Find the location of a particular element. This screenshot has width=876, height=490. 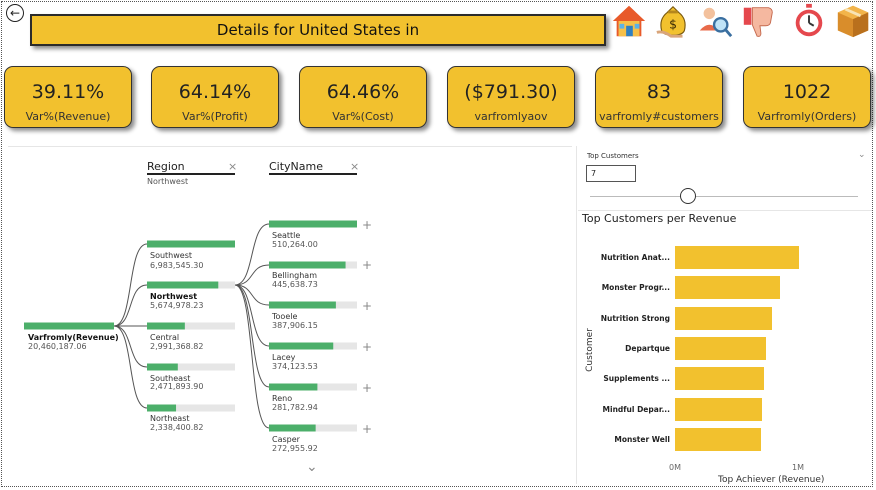

city-value-casper: 272,955.92 is located at coordinates (295, 448).